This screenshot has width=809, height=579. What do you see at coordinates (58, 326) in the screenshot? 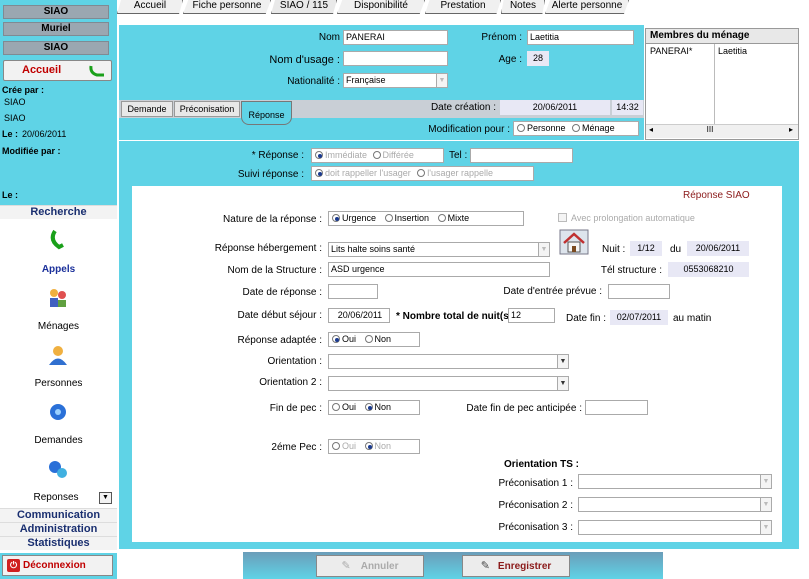
I see `nav-menages: Ménages` at bounding box center [58, 326].